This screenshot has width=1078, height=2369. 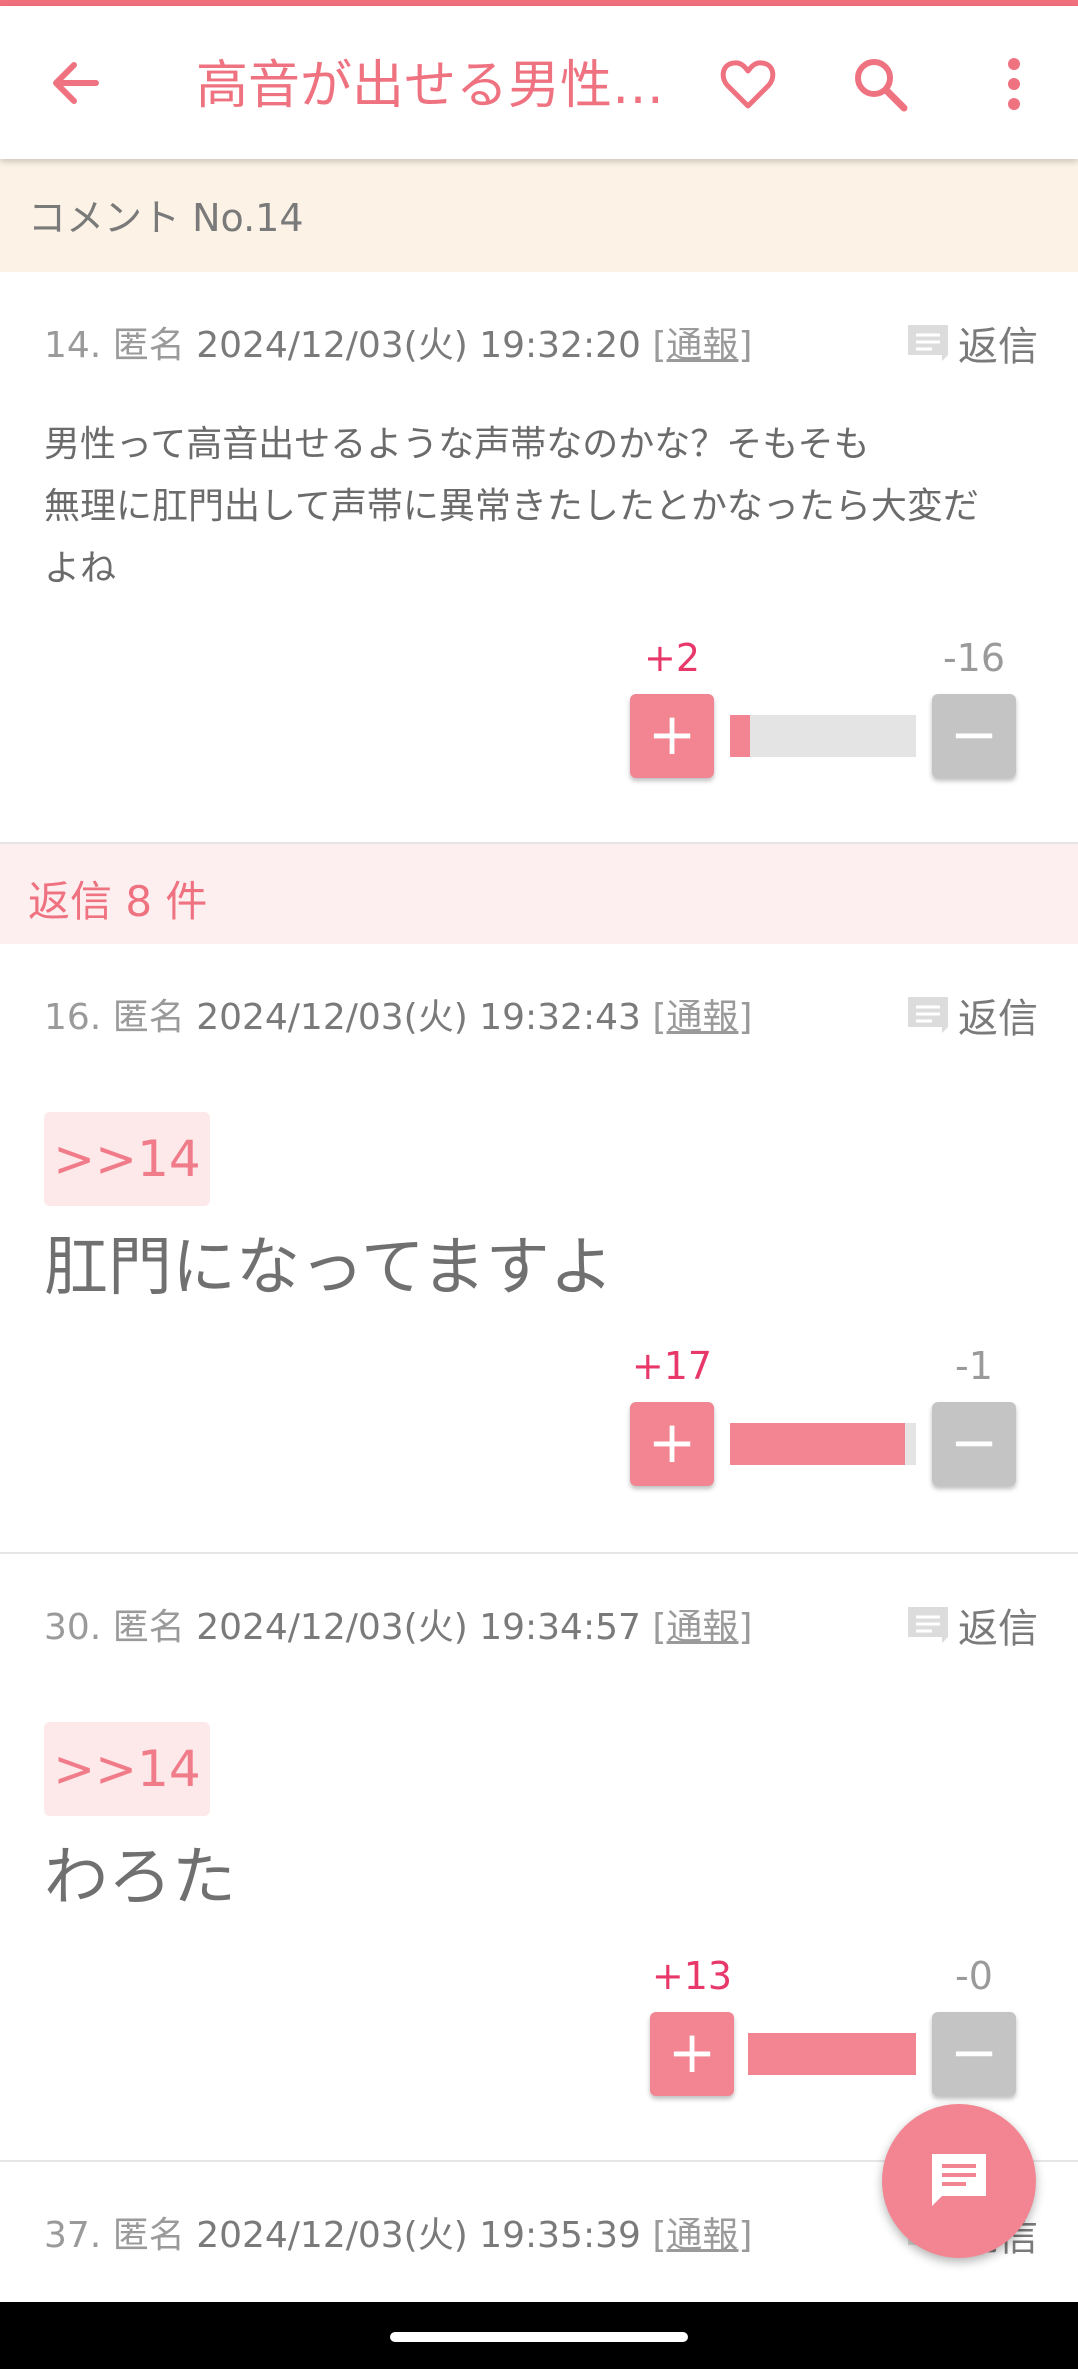 I want to click on post-body: わろた, so click(x=140, y=1878).